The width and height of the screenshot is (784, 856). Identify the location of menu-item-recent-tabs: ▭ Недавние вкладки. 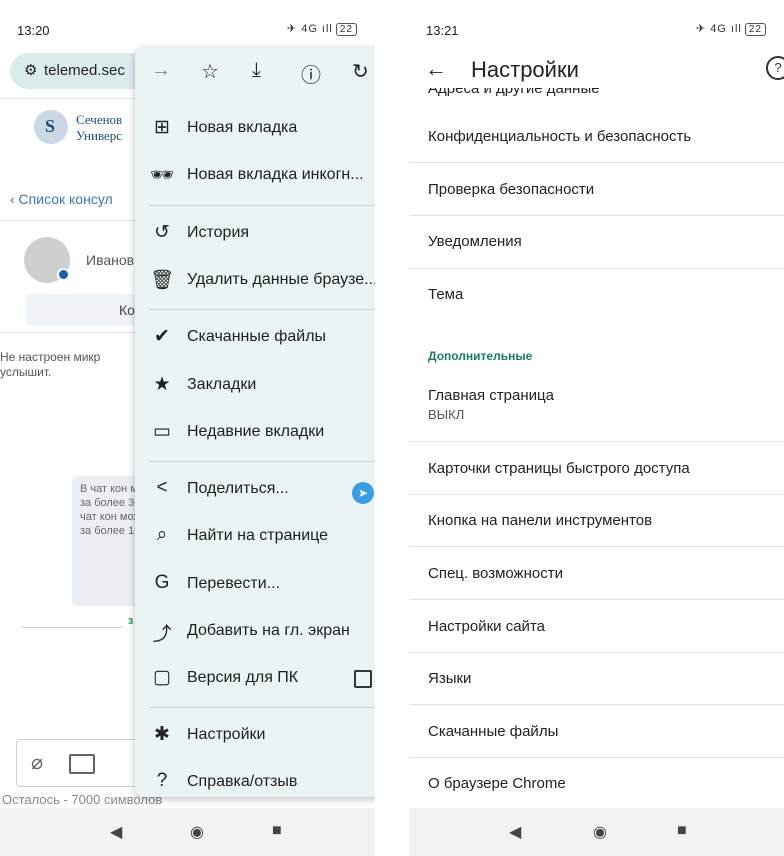
(255, 433).